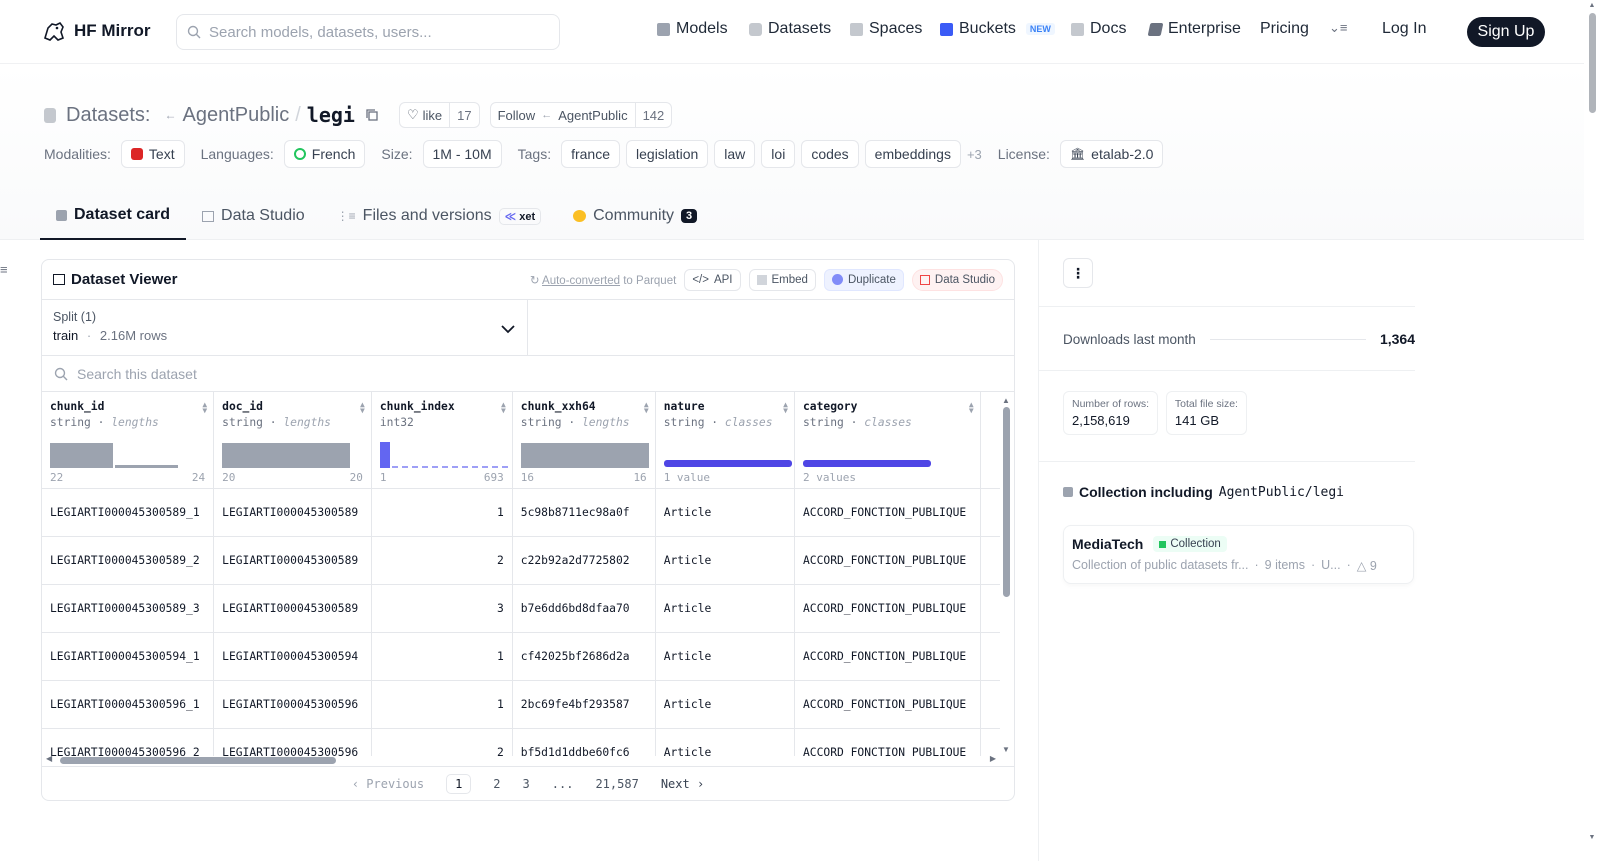 The width and height of the screenshot is (1600, 861). What do you see at coordinates (778, 154) in the screenshot?
I see `tag-loi: loi` at bounding box center [778, 154].